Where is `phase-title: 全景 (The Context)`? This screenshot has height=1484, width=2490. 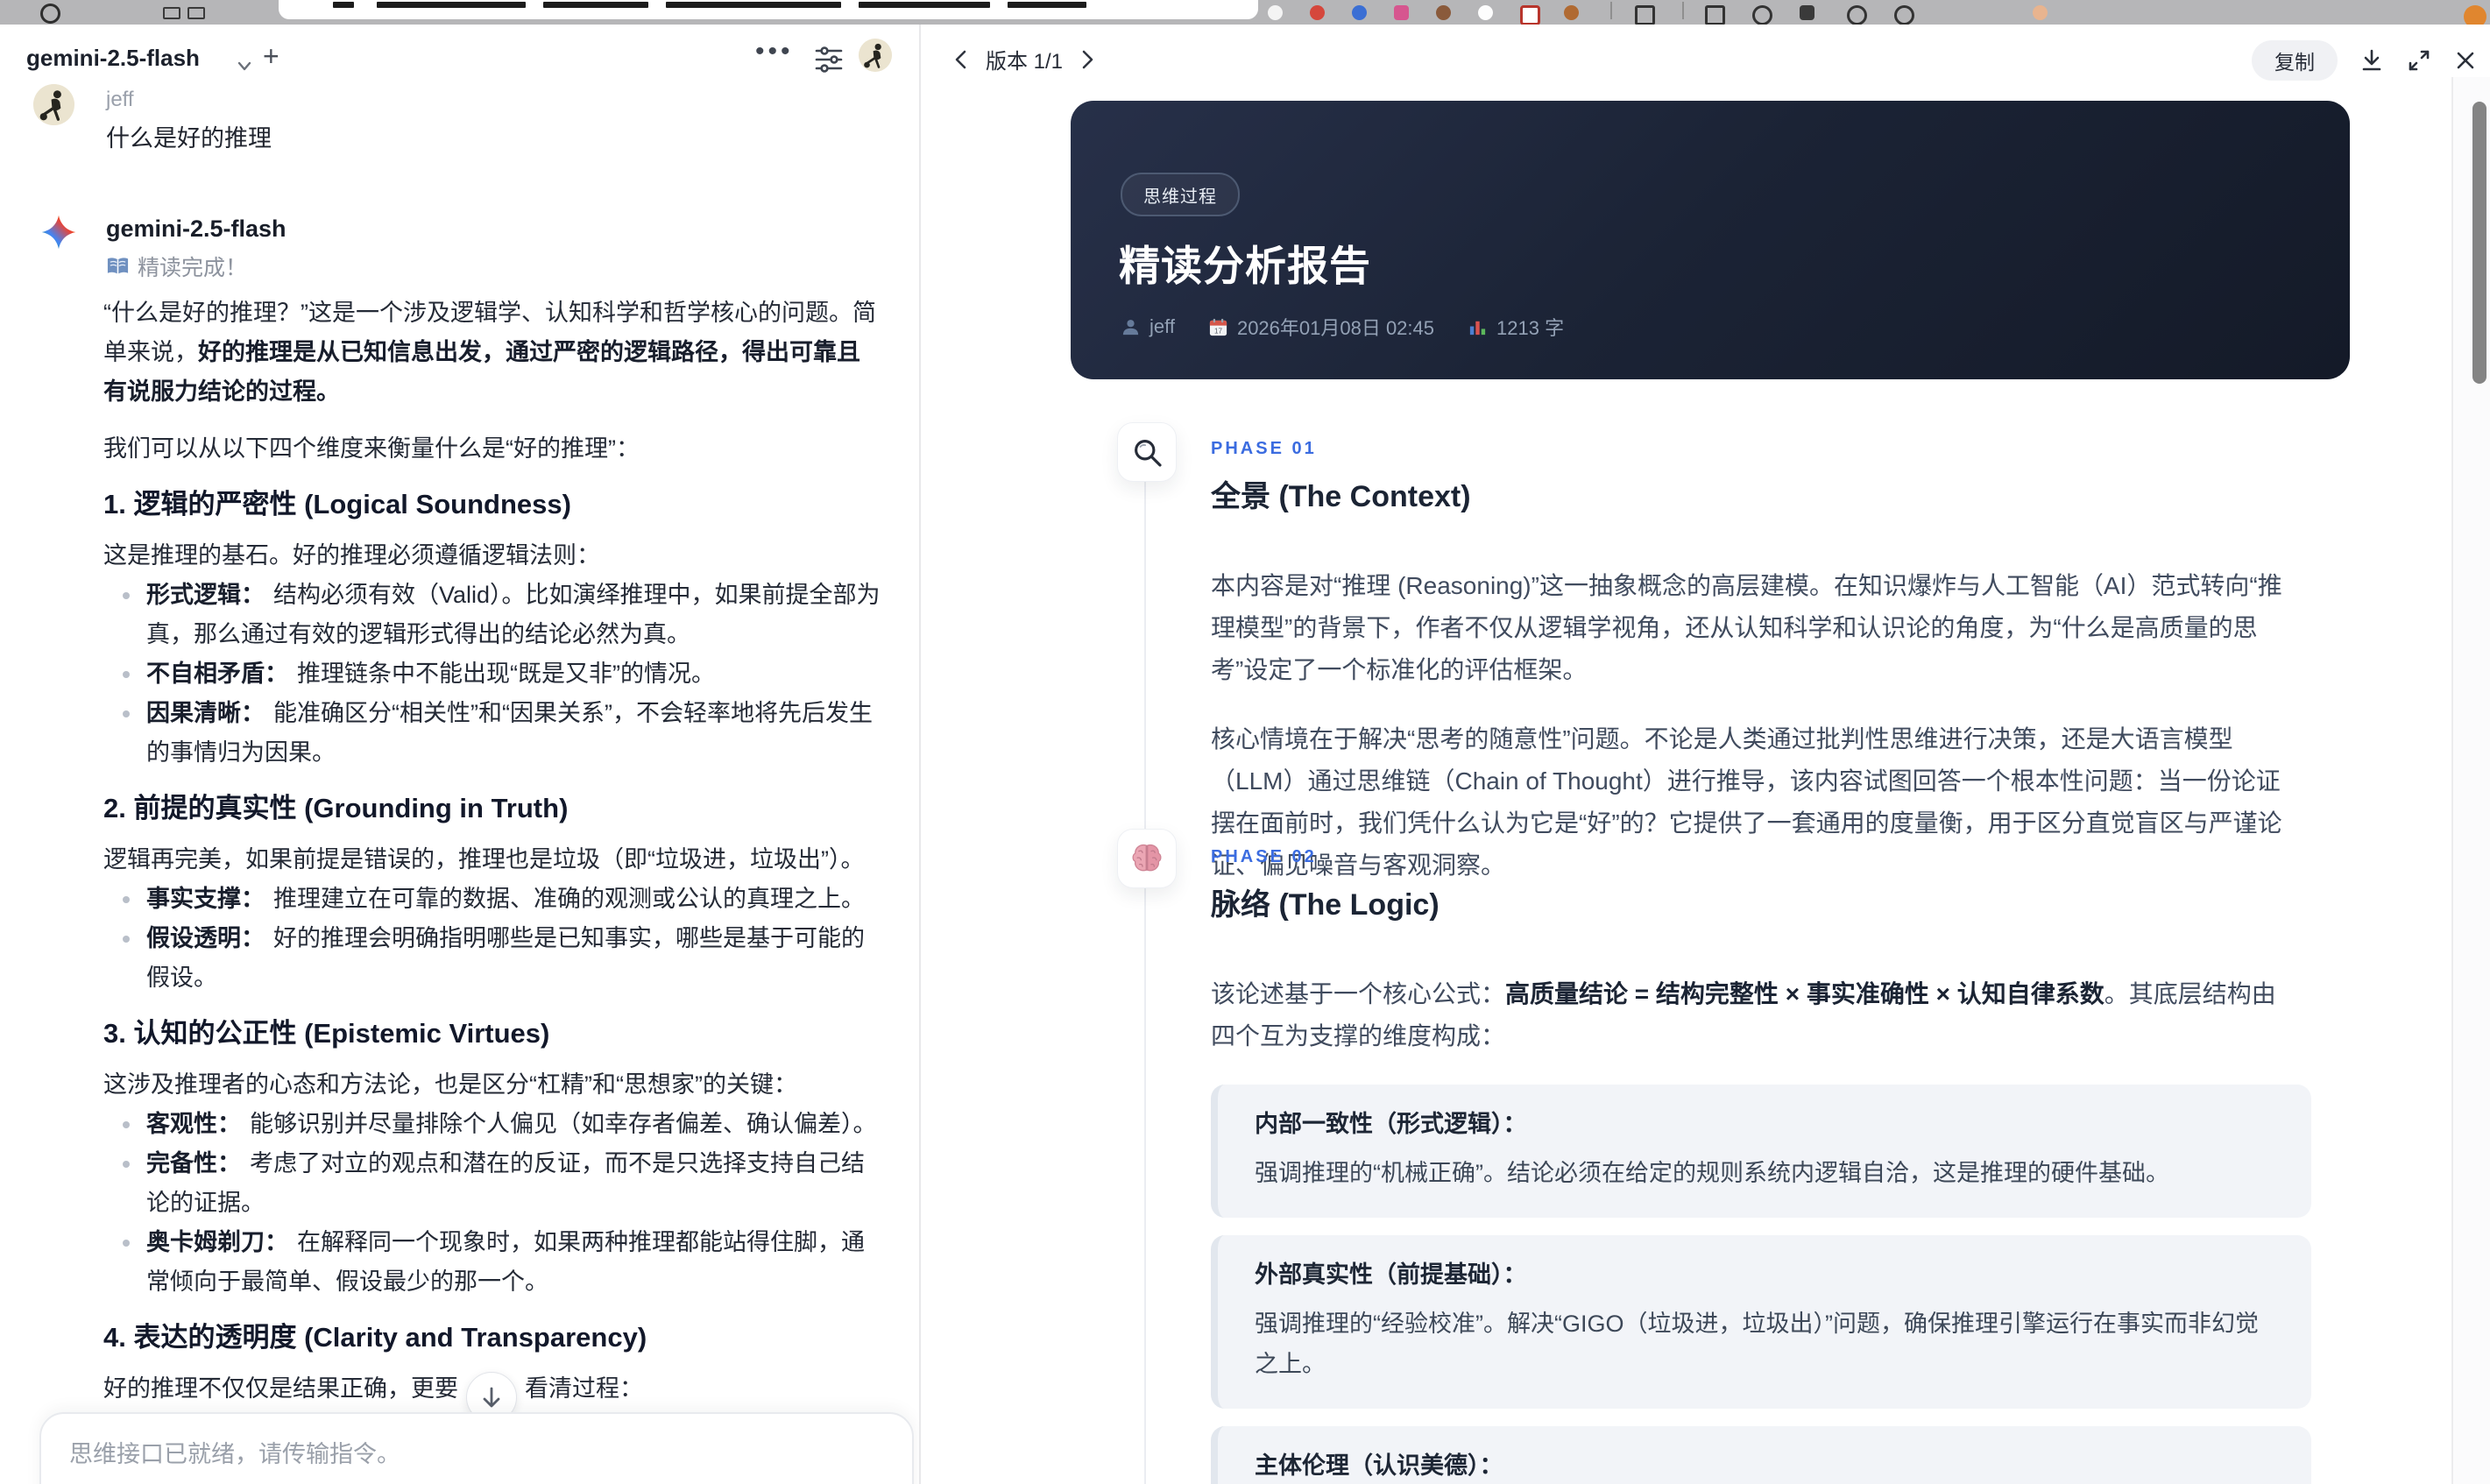
phase-title: 全景 (The Context) is located at coordinates (1341, 497).